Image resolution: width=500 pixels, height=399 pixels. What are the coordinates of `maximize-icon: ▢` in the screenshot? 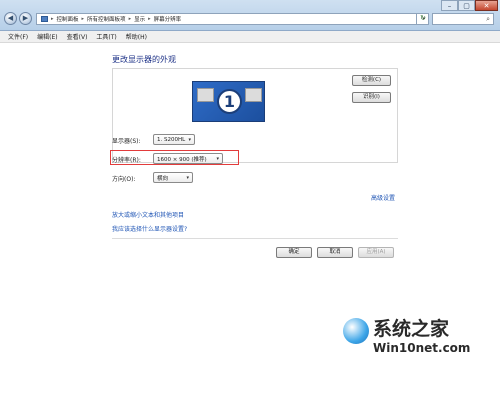 It's located at (466, 6).